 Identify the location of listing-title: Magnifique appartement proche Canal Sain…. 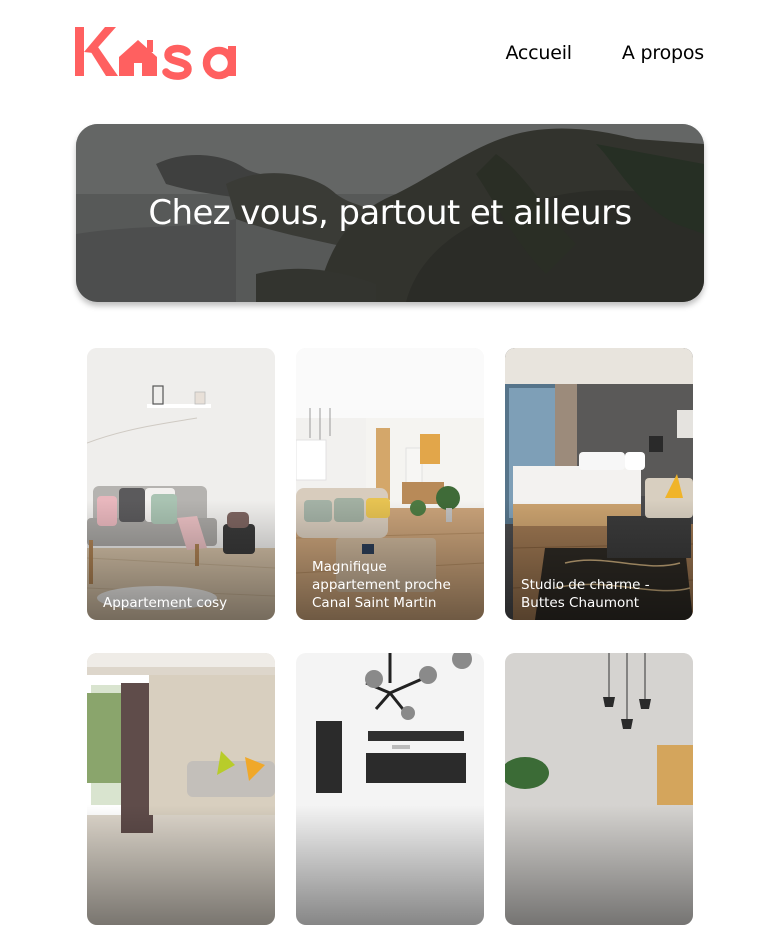
(381, 585).